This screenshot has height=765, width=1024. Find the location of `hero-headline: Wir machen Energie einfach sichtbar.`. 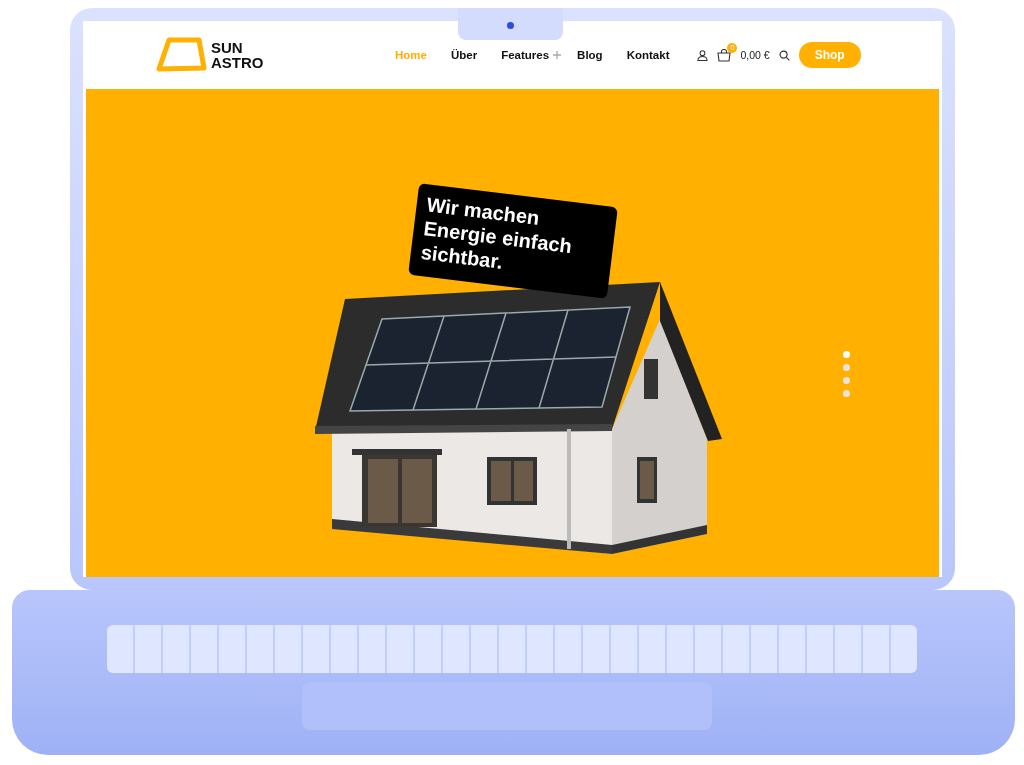

hero-headline: Wir machen Energie einfach sichtbar. is located at coordinates (497, 233).